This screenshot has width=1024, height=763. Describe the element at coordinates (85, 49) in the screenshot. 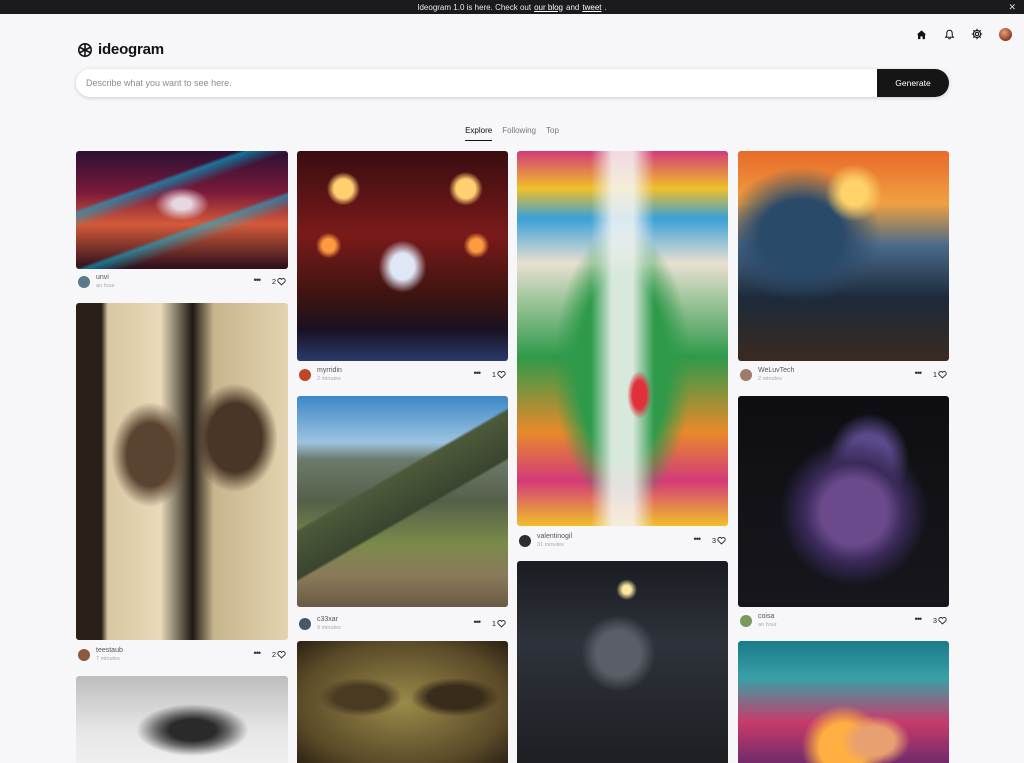

I see `ideogram-logo-icon` at that location.